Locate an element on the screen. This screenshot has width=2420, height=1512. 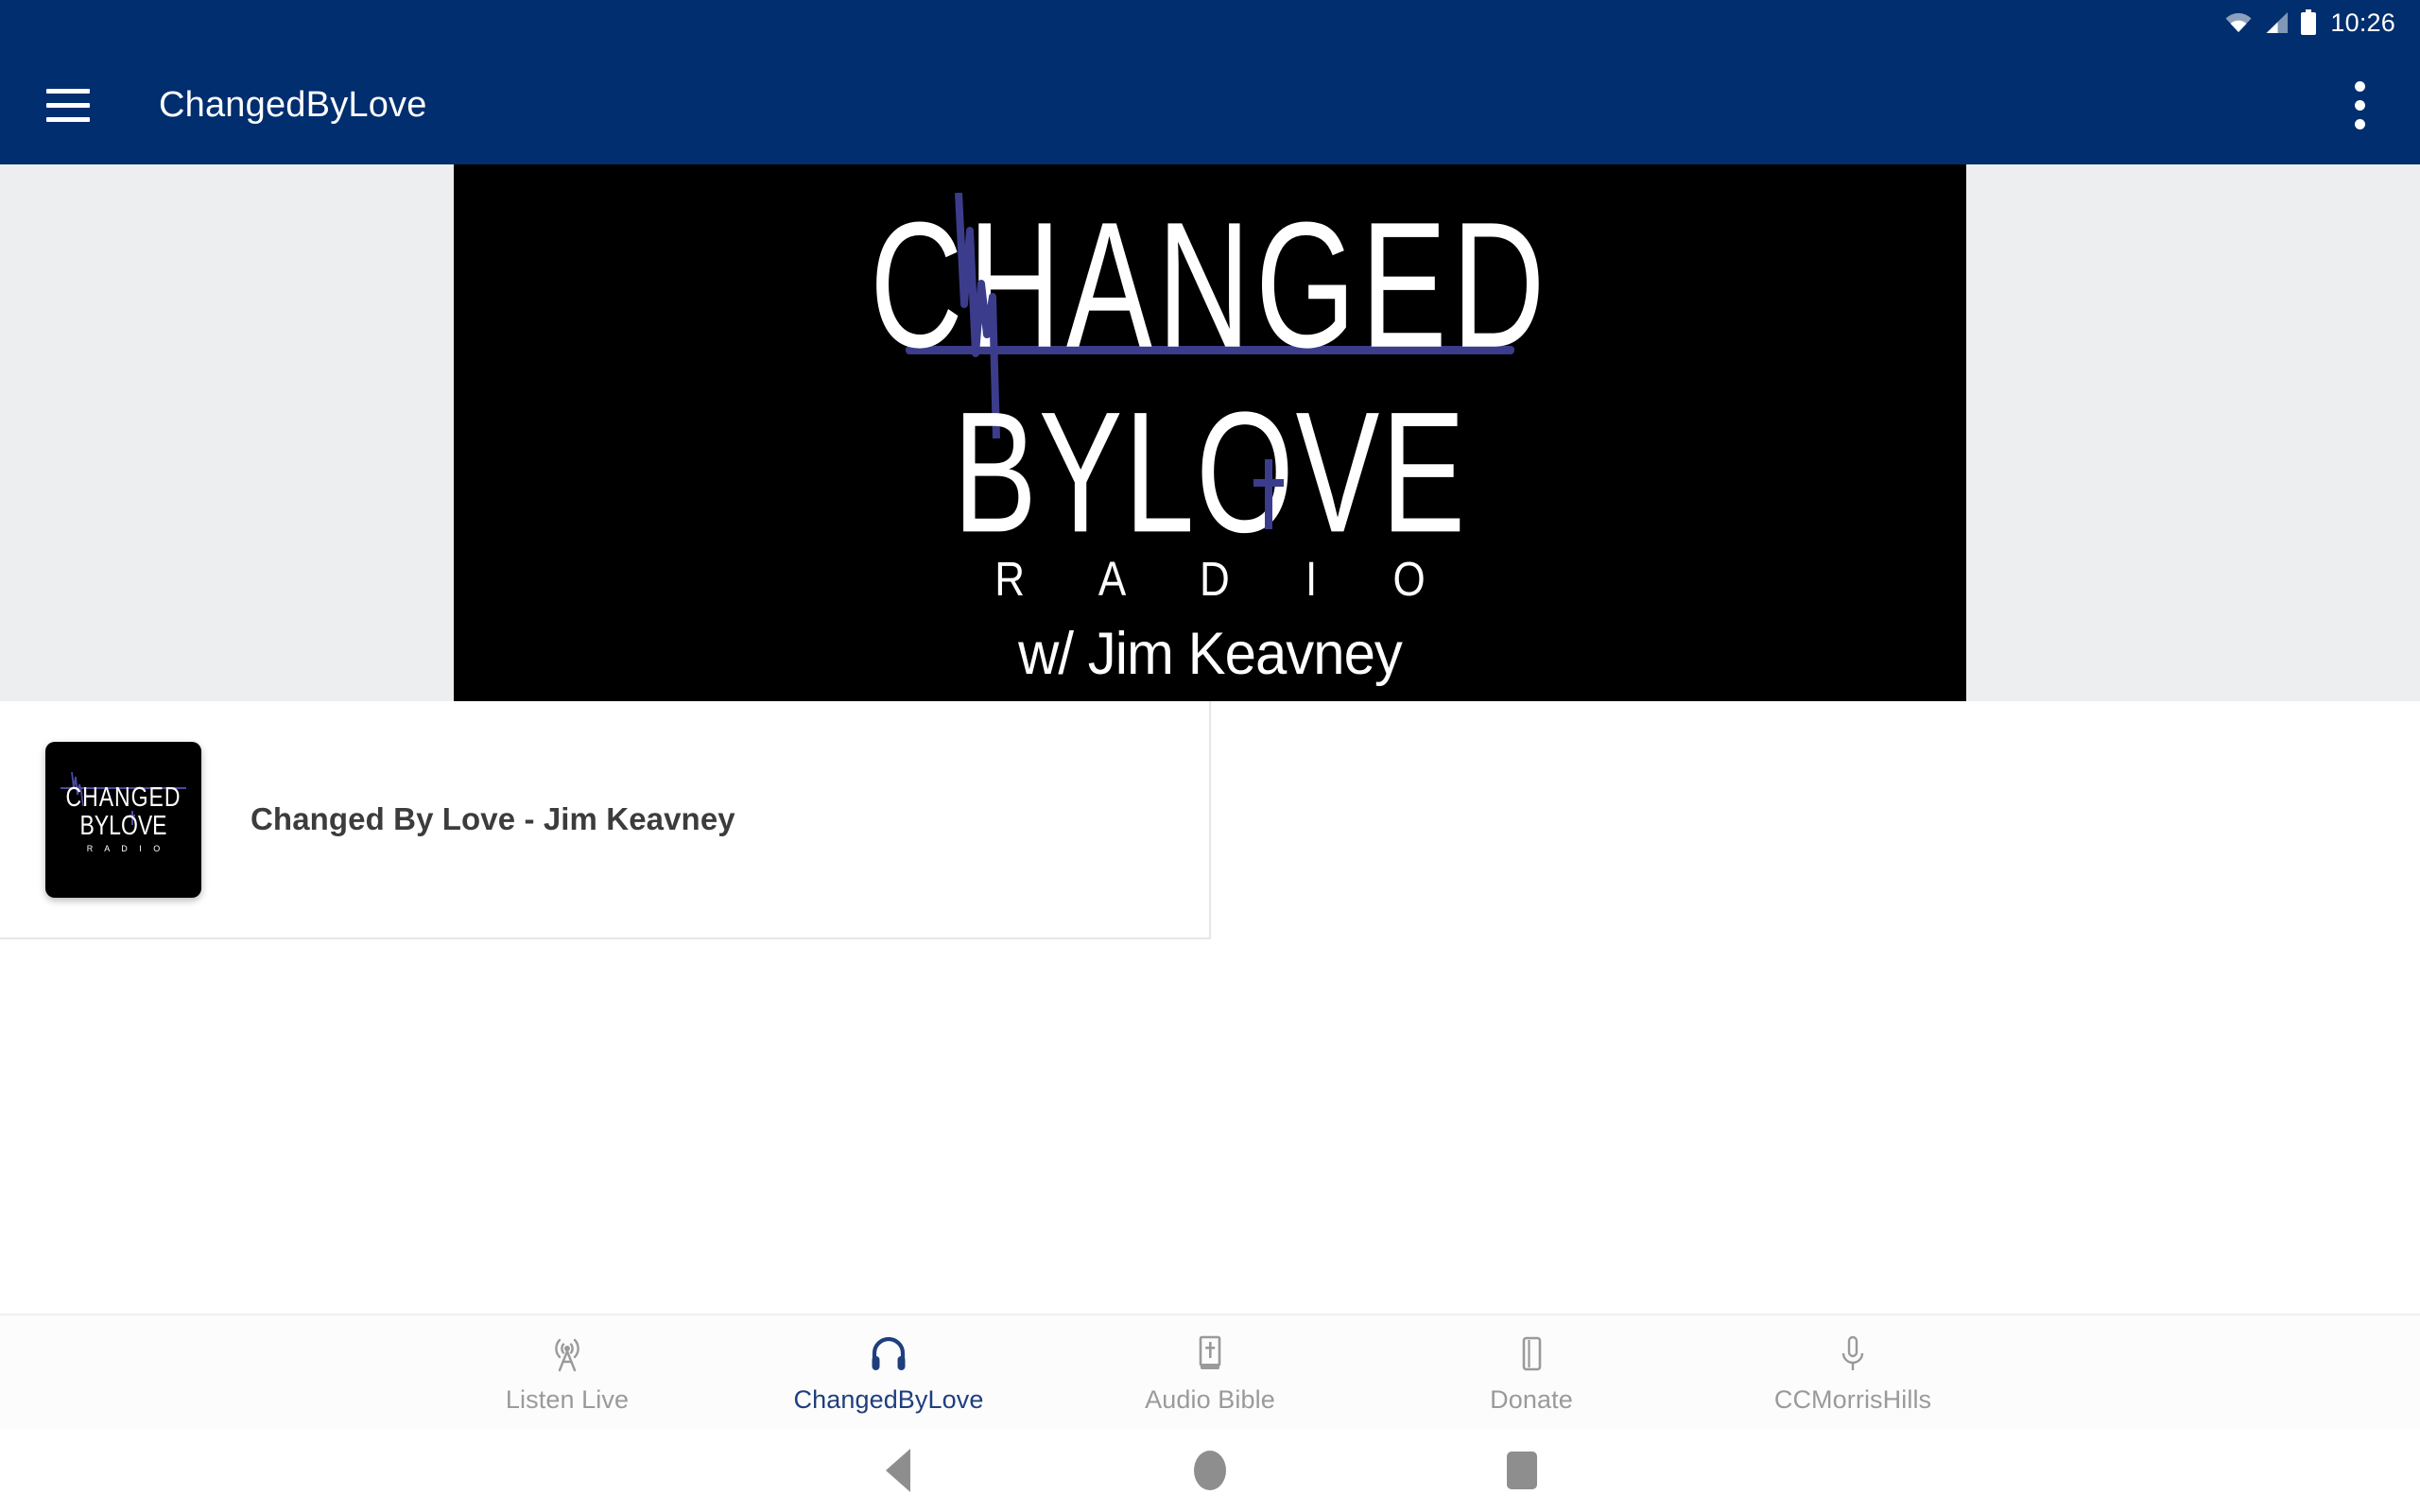
logo-word-bylove: BYLOVE is located at coordinates (1210, 472).